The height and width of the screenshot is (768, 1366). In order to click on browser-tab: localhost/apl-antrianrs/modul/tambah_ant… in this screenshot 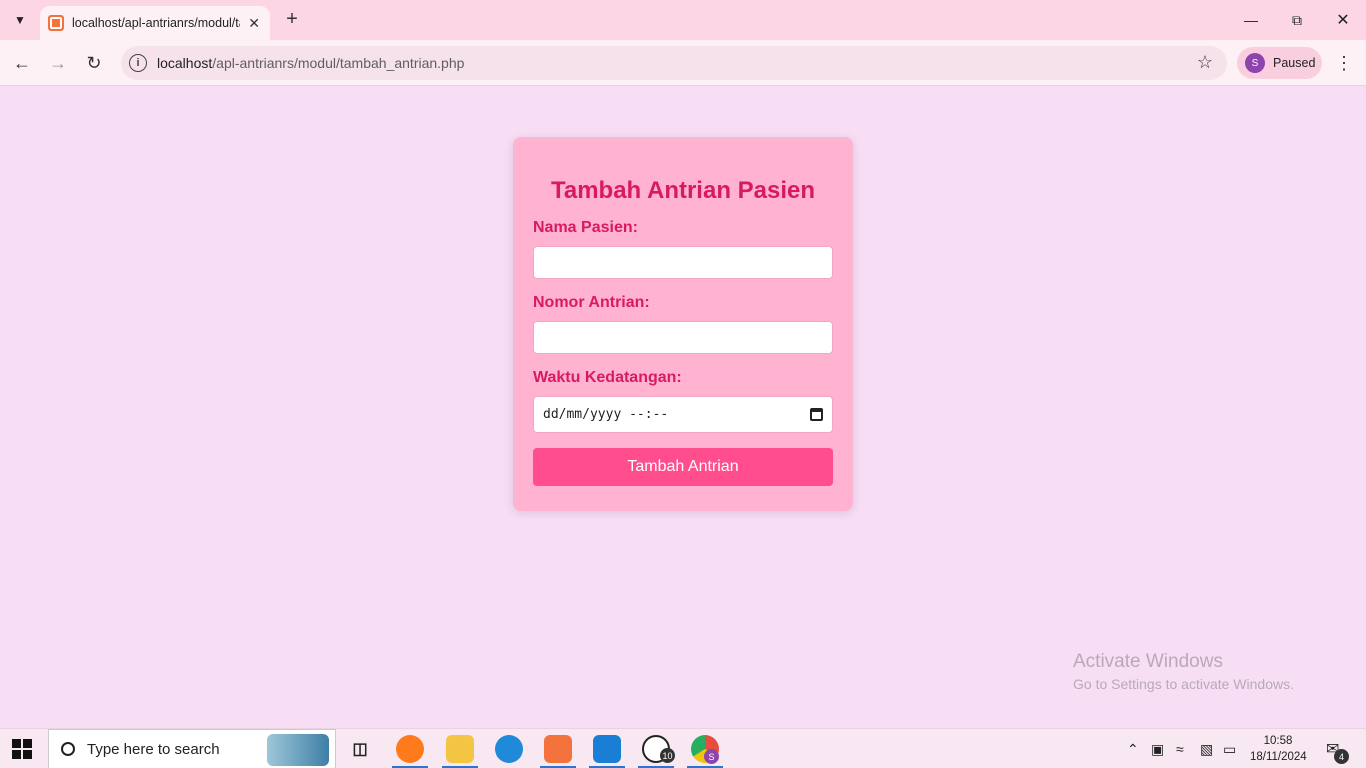, I will do `click(155, 23)`.